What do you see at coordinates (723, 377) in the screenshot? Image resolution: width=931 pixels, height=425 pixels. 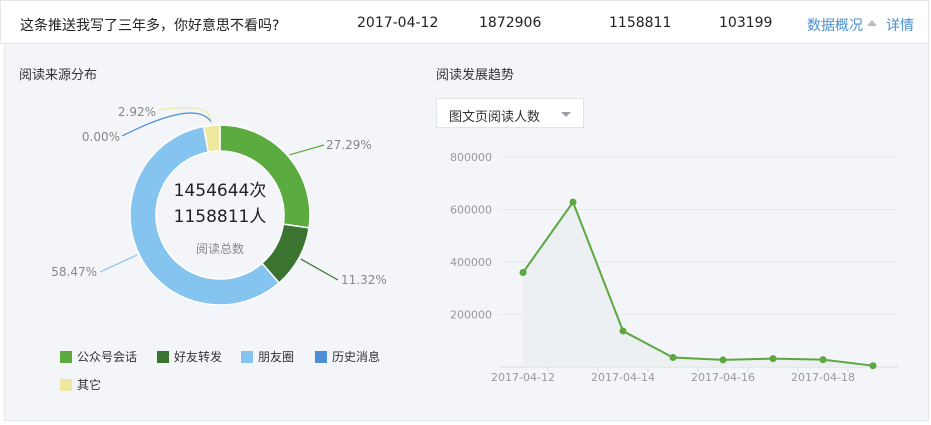 I see `x-tick-label: 2017-04-16` at bounding box center [723, 377].